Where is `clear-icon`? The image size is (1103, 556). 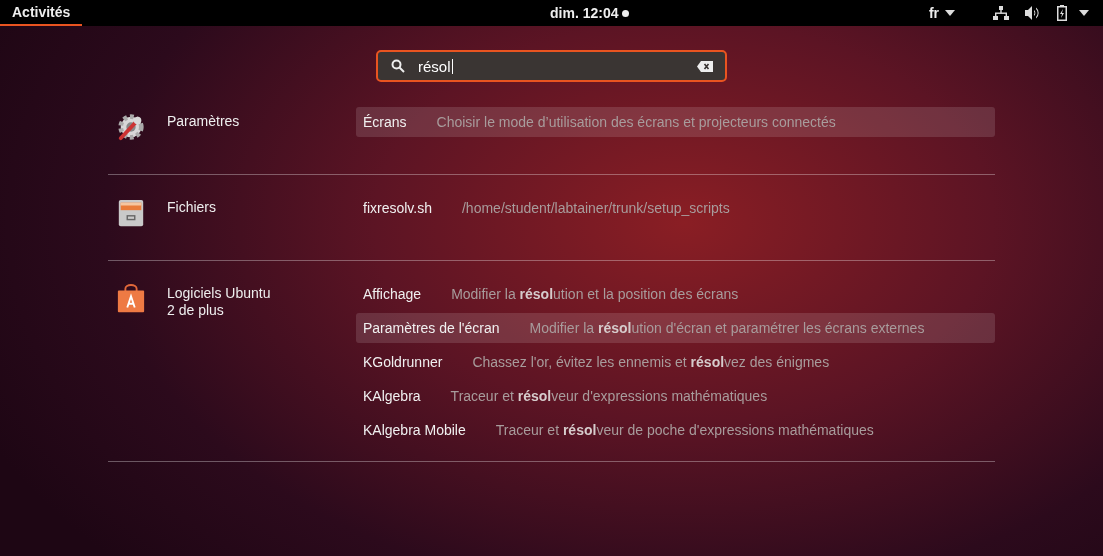 clear-icon is located at coordinates (705, 66).